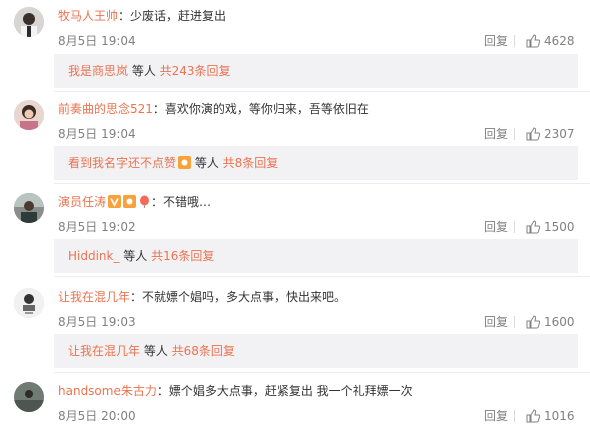  I want to click on comment-body: 前奏曲的思念521：喜欢你演的戏，等你归来，吾等依旧在, so click(213, 109).